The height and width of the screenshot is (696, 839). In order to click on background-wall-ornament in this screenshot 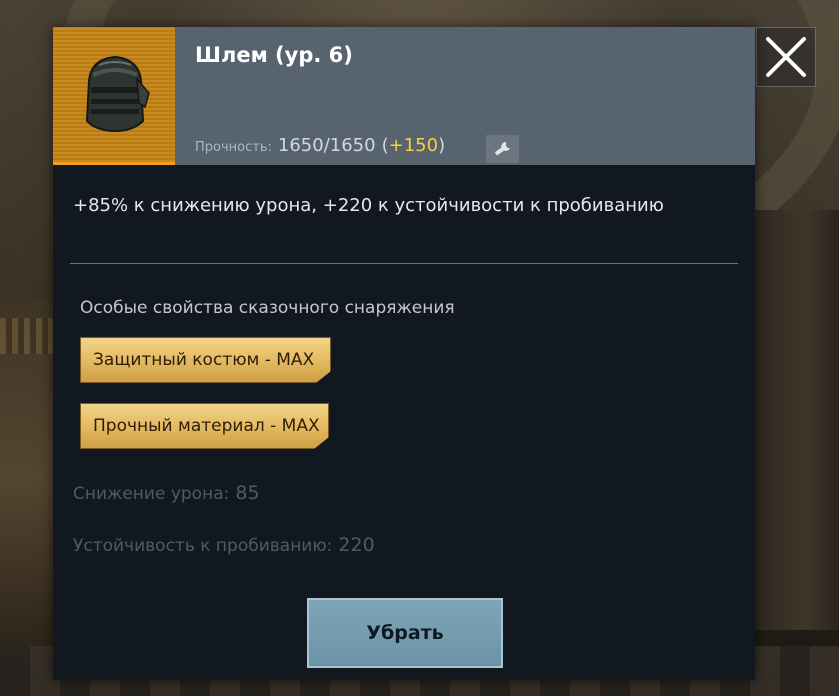, I will do `click(27, 336)`.